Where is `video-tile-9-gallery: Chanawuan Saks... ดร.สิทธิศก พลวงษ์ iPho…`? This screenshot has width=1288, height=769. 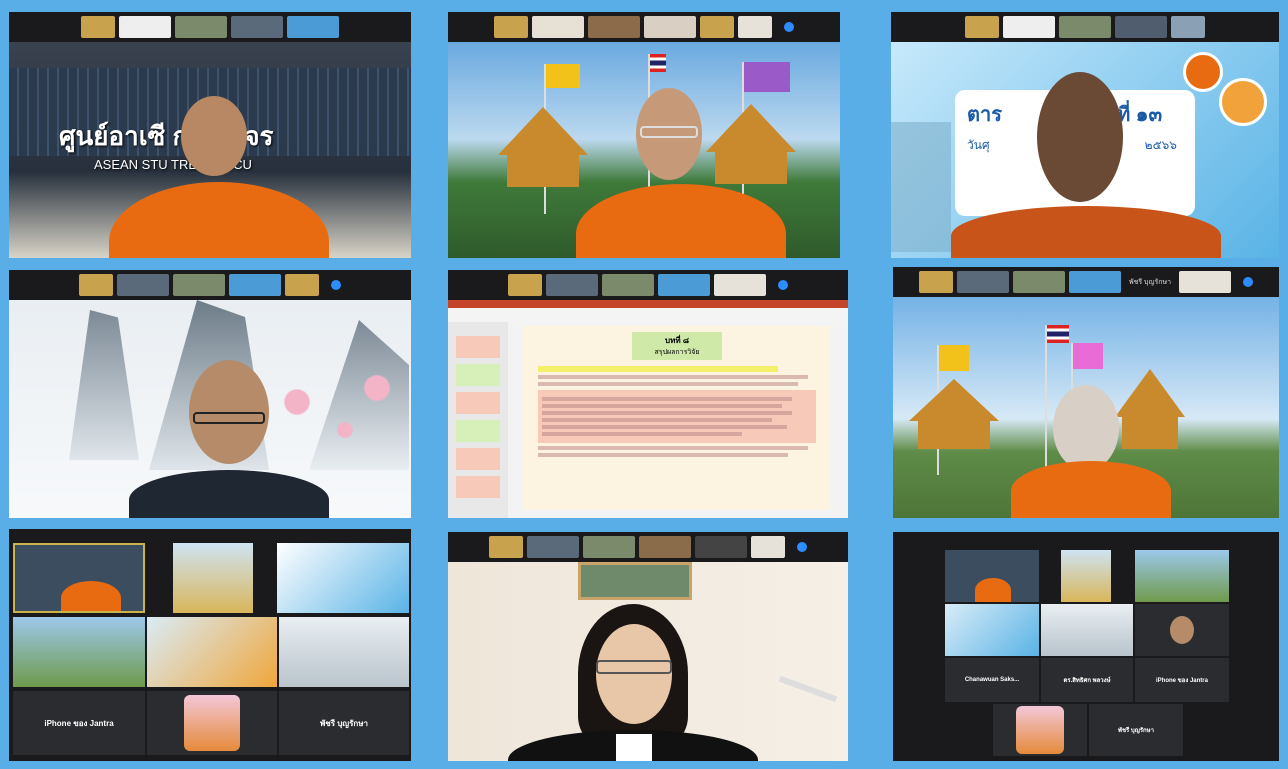 video-tile-9-gallery: Chanawuan Saks... ดร.สิทธิศก พลวงษ์ iPho… is located at coordinates (1086, 646).